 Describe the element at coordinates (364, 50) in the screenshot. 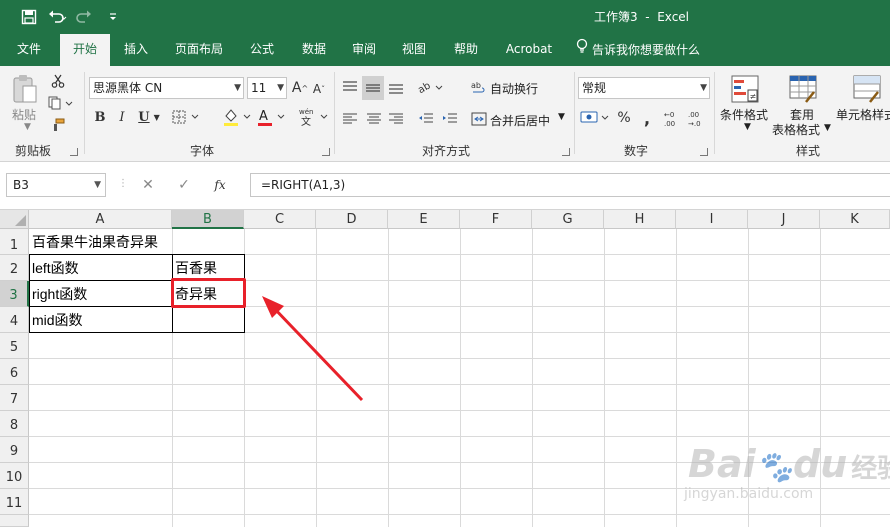

I see `tab-review: 审阅` at that location.